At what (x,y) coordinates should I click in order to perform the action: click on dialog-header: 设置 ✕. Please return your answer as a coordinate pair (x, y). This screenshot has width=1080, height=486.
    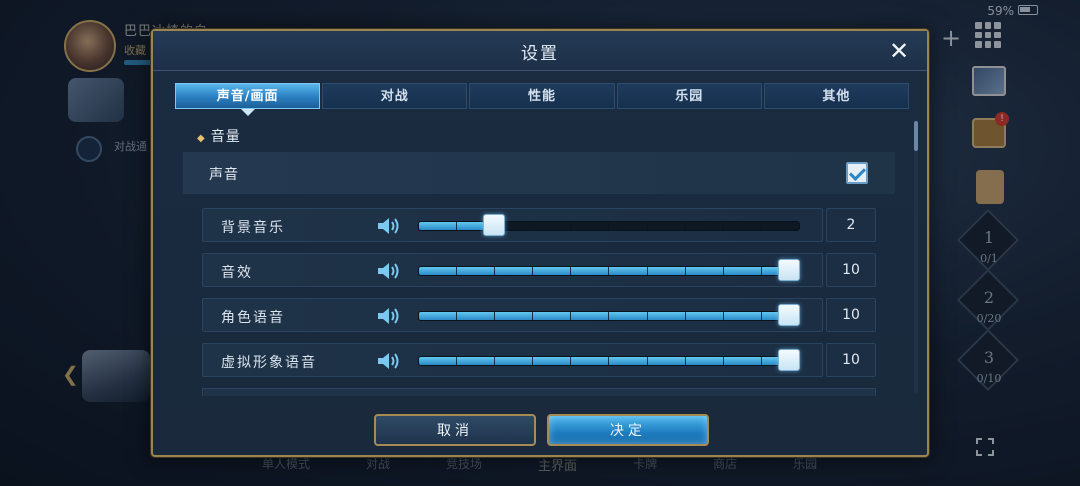
    Looking at the image, I should click on (540, 51).